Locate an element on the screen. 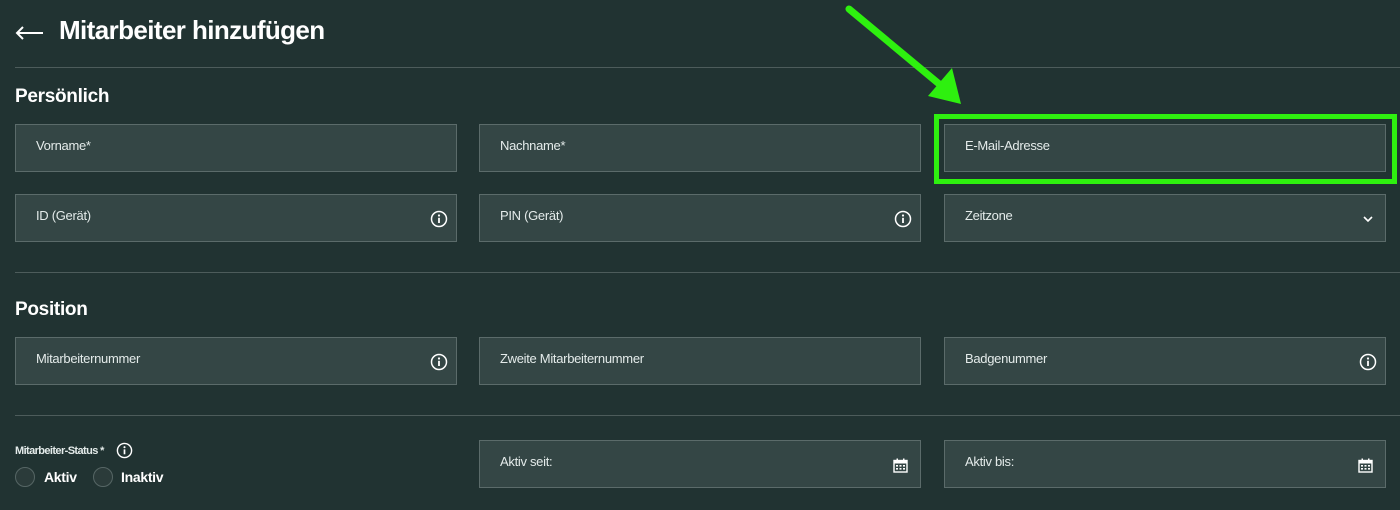  active-until-label: Aktiv bis: is located at coordinates (990, 461).